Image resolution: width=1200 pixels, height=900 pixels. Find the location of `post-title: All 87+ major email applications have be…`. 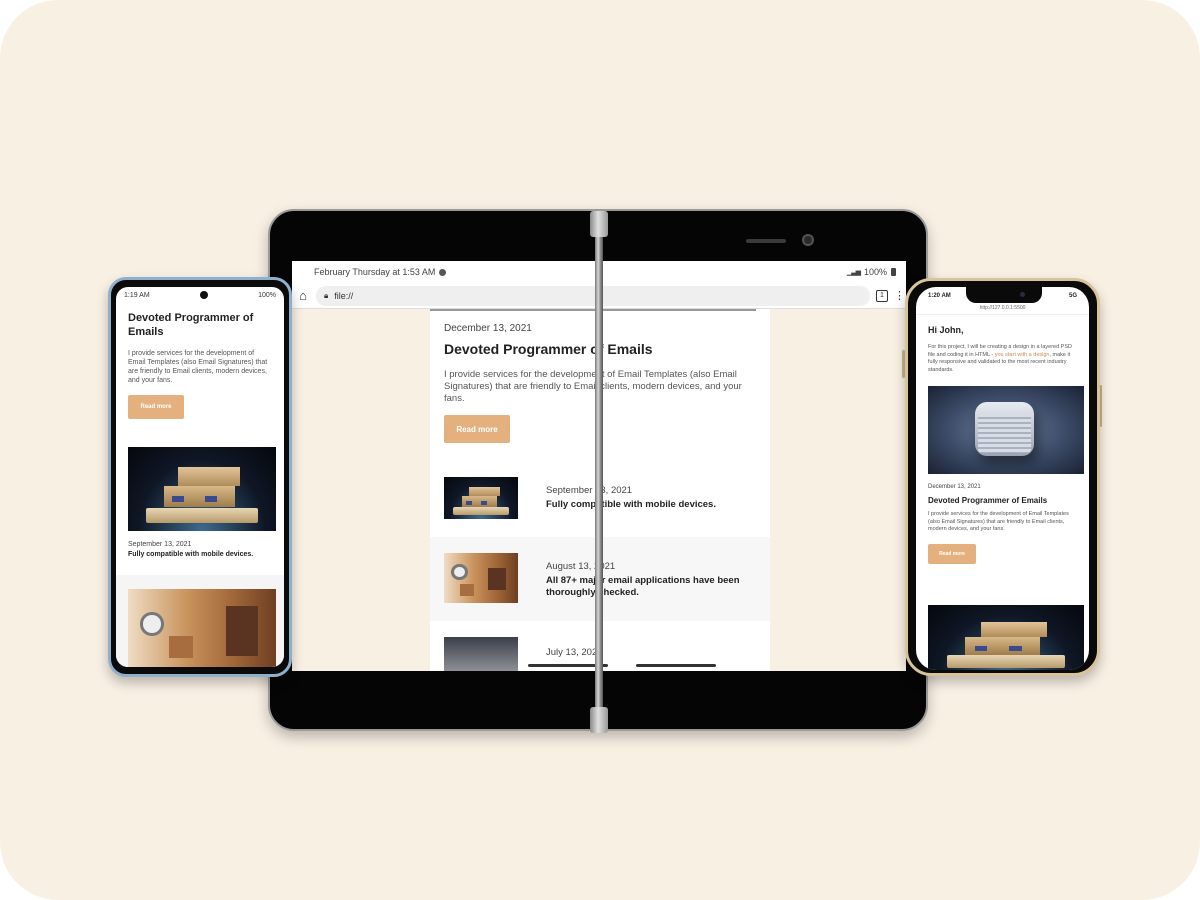

post-title: All 87+ major email applications have be… is located at coordinates (643, 586).